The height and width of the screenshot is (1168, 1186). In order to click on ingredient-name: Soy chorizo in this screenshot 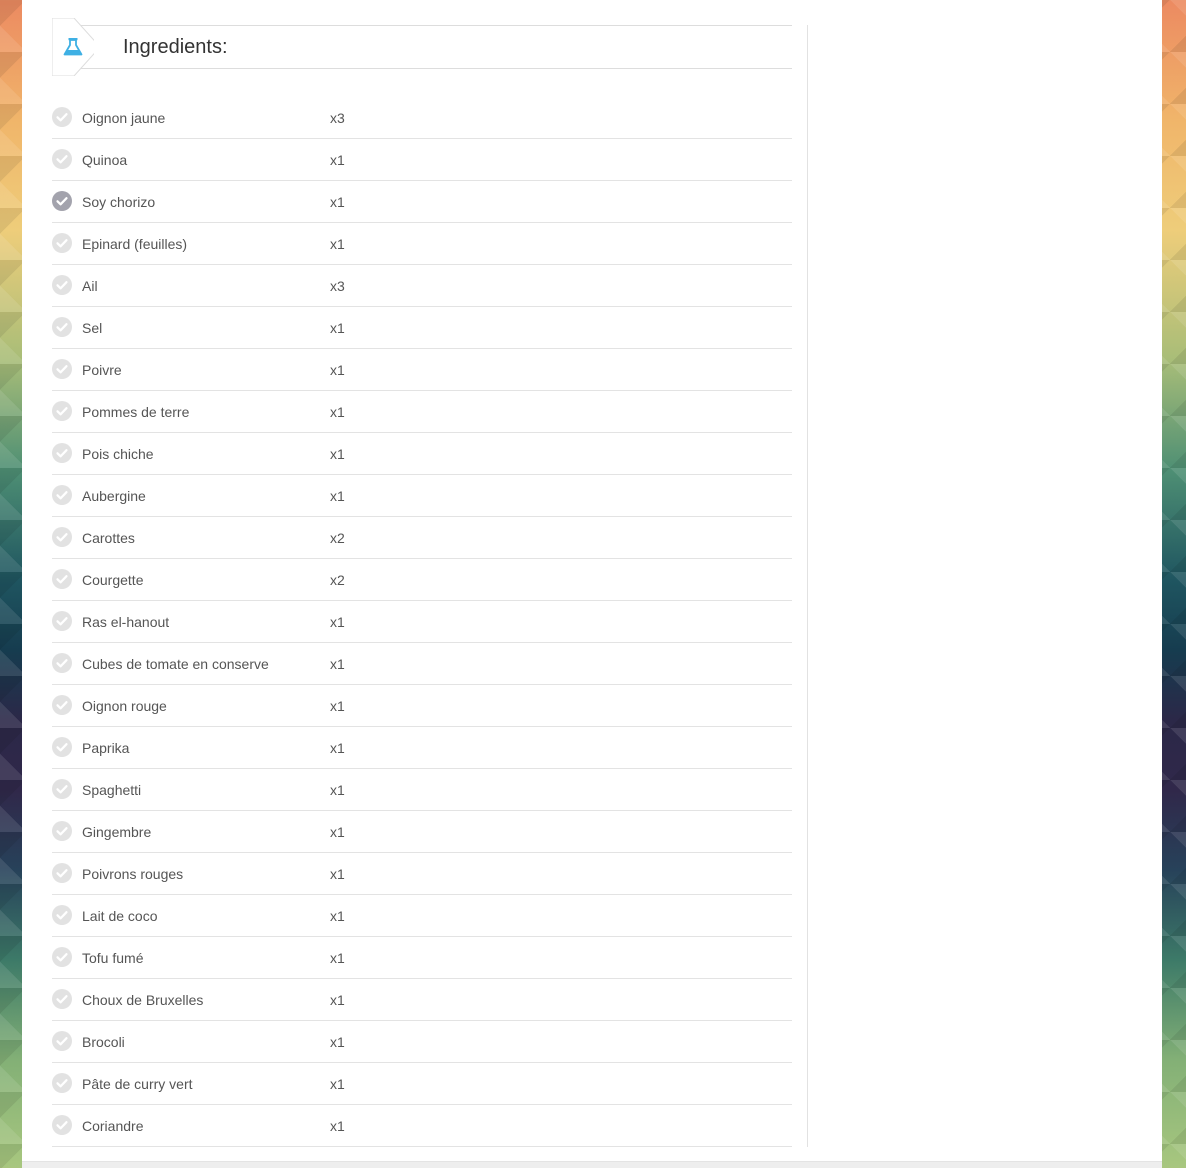, I will do `click(119, 202)`.